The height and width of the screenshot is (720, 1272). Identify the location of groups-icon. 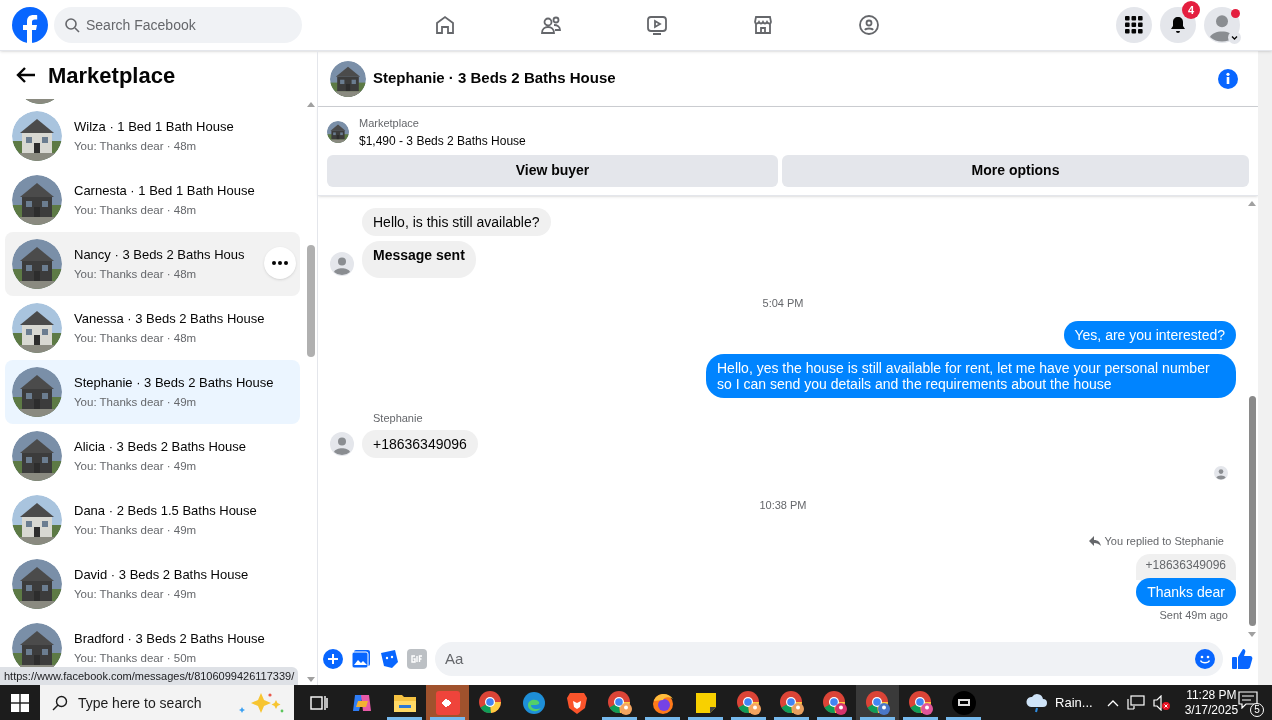
(869, 25).